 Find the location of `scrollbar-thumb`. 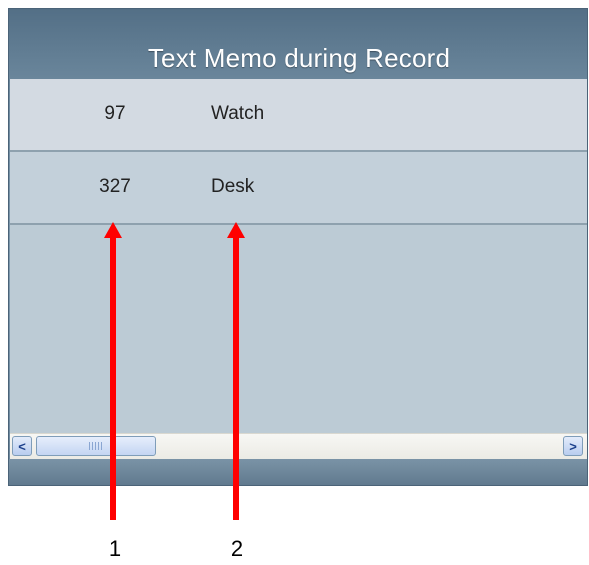

scrollbar-thumb is located at coordinates (96, 446).